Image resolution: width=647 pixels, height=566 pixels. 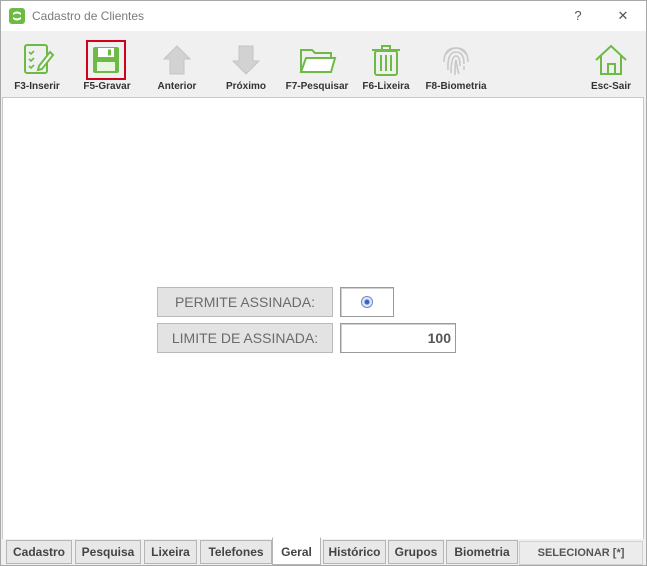 I want to click on insert-button: F3-Inserir, so click(x=37, y=66).